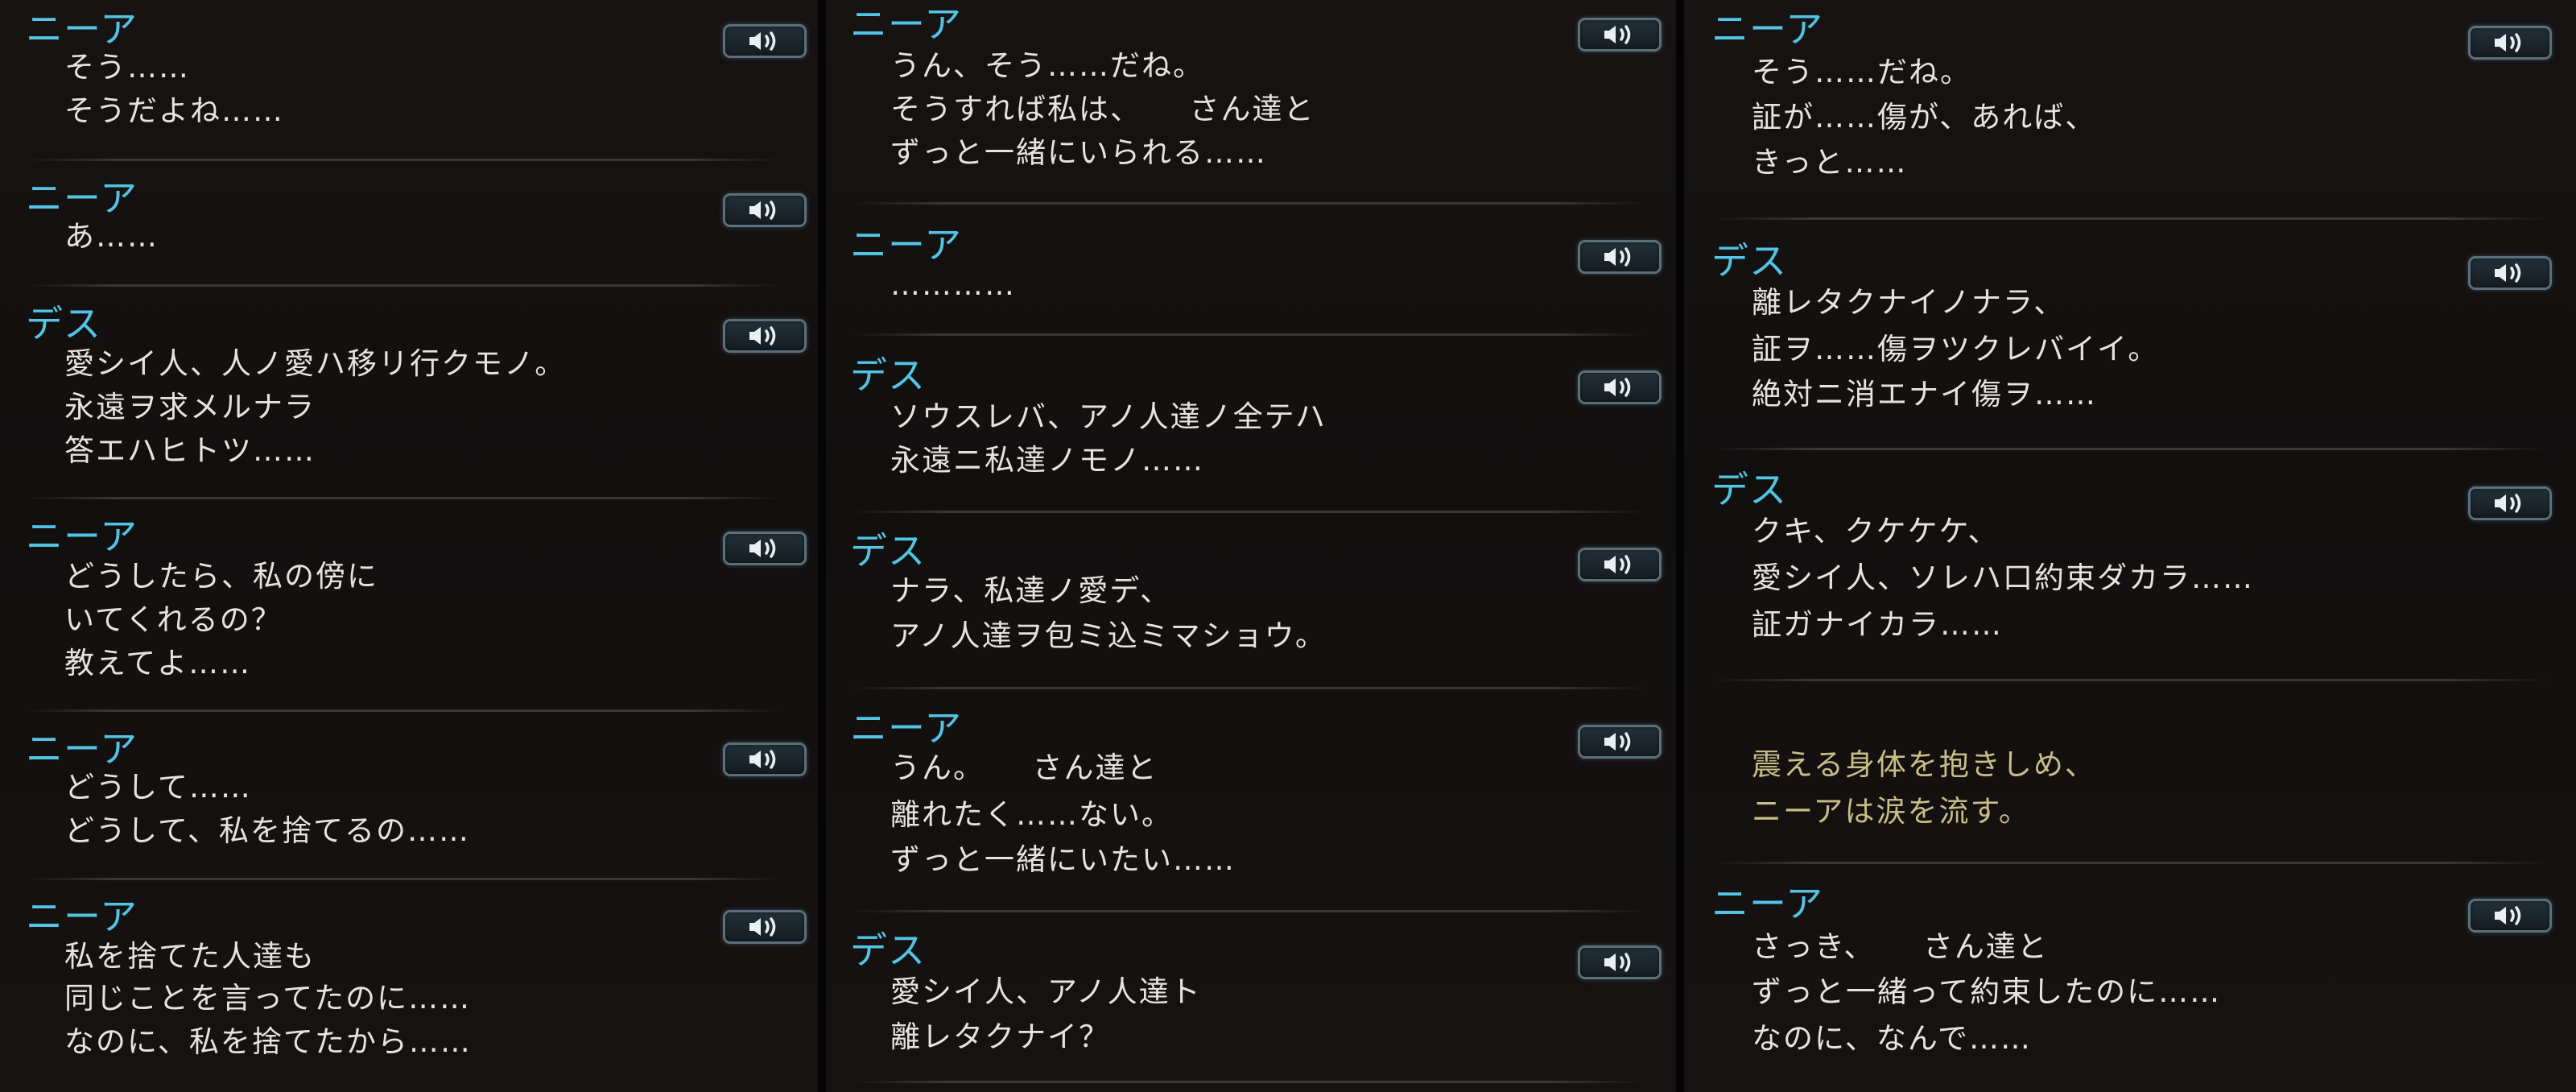  What do you see at coordinates (1861, 72) in the screenshot?
I see `dialogue-line: そう……だね。` at bounding box center [1861, 72].